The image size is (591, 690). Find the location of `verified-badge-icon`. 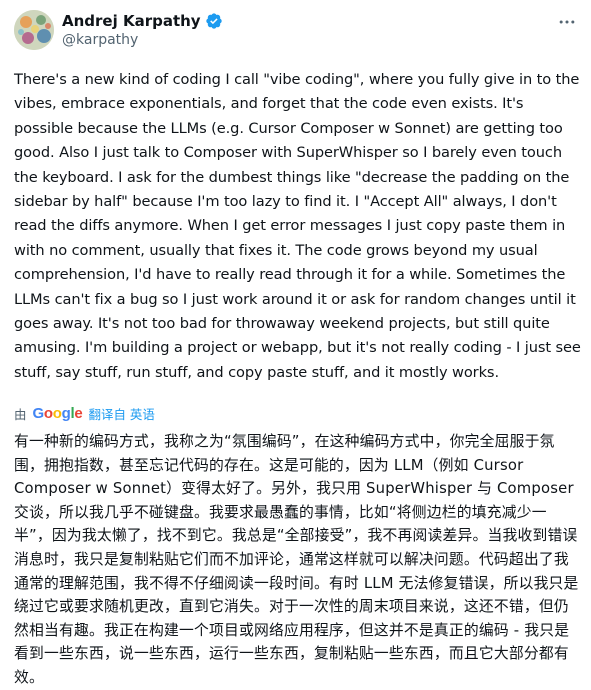

verified-badge-icon is located at coordinates (214, 21).